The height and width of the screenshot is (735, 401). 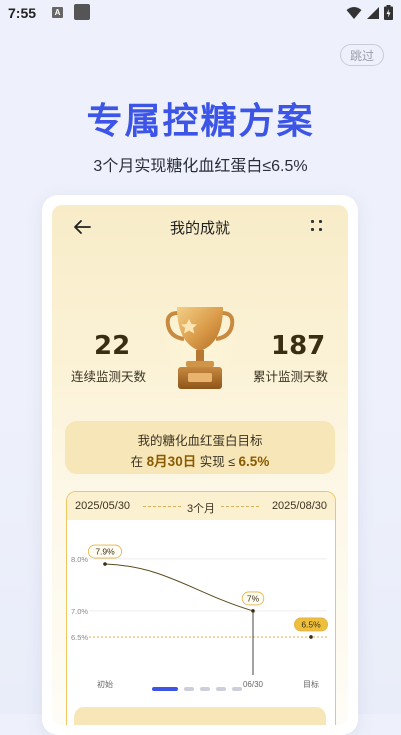 What do you see at coordinates (232, 462) in the screenshot?
I see `goal-operator: ≤` at bounding box center [232, 462].